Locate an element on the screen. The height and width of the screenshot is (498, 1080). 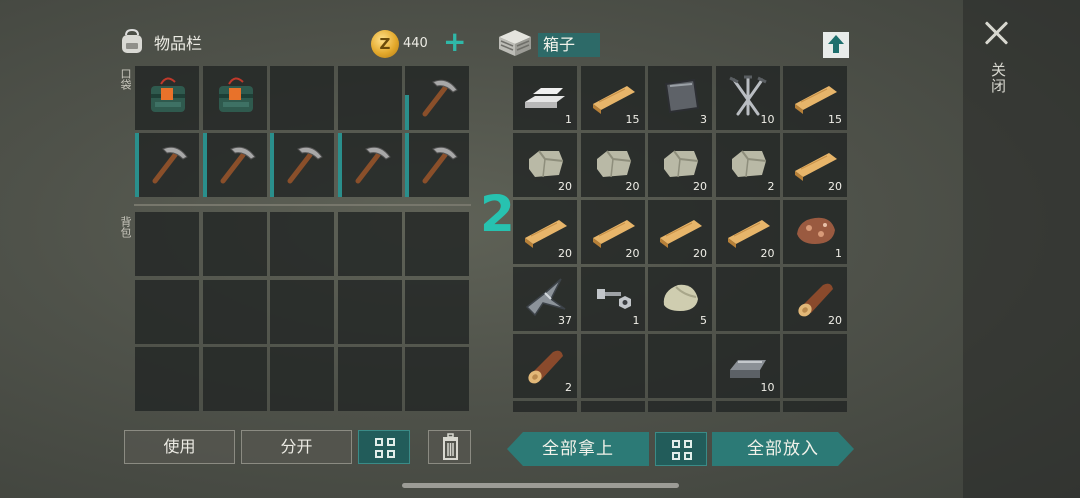
chest-slot: 3 is located at coordinates (680, 98).